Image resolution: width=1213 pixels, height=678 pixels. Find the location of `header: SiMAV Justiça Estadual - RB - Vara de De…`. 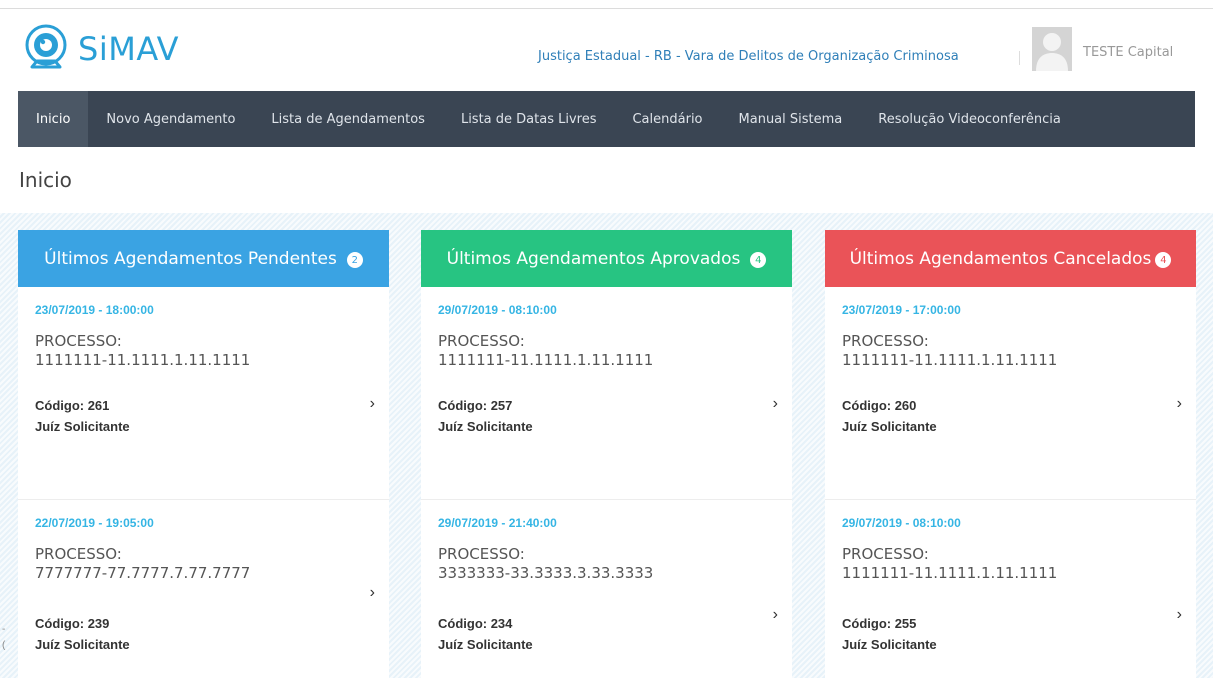

header: SiMAV Justiça Estadual - RB - Vara de De… is located at coordinates (606, 50).